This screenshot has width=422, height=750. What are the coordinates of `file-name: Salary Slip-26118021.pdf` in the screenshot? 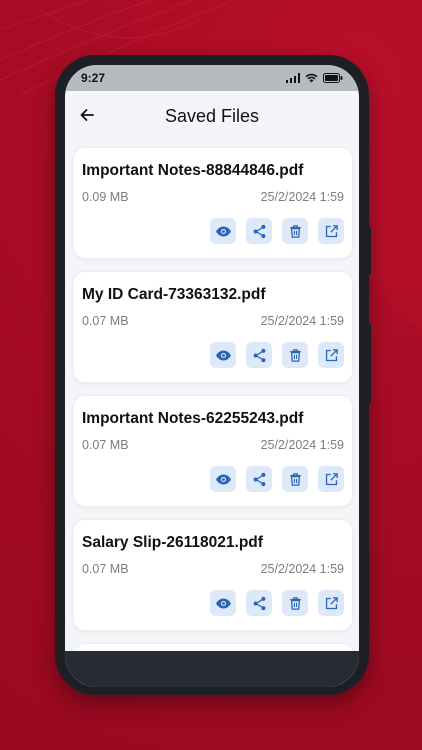 It's located at (172, 542).